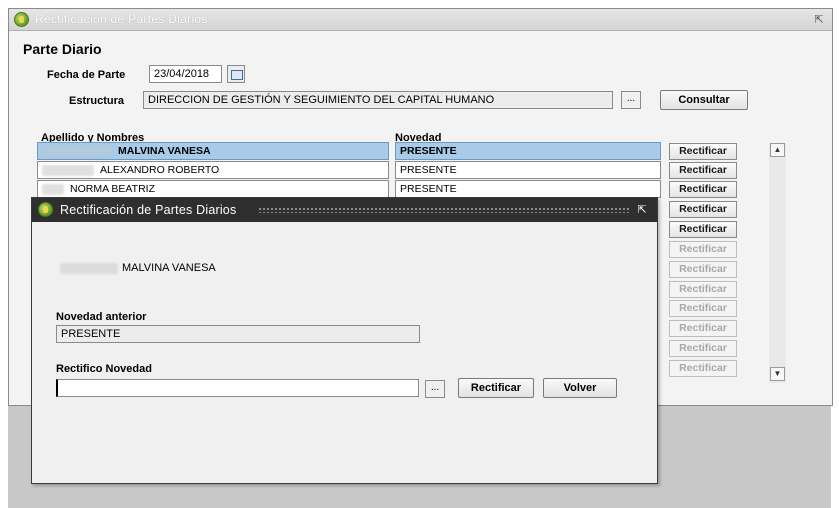  What do you see at coordinates (148, 210) in the screenshot?
I see `dialog-title: Rectificación de Partes Diarios` at bounding box center [148, 210].